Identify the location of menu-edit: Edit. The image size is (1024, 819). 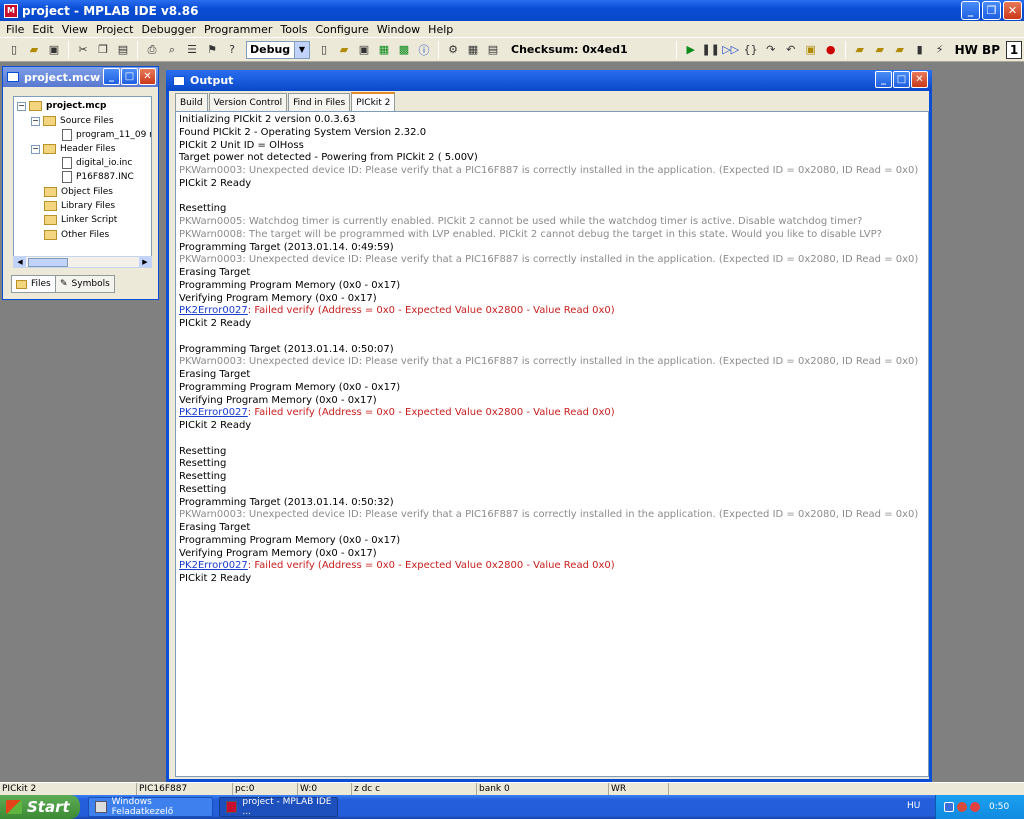
(42, 29).